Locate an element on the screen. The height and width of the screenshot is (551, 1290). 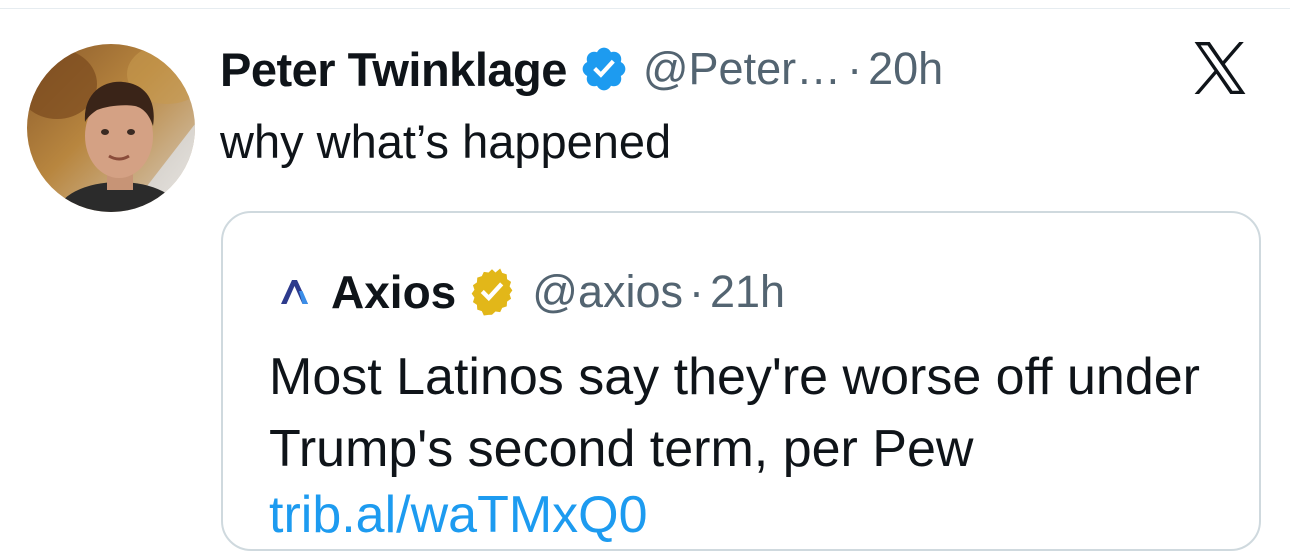
author-name: Peter Twinklage is located at coordinates (393, 69).